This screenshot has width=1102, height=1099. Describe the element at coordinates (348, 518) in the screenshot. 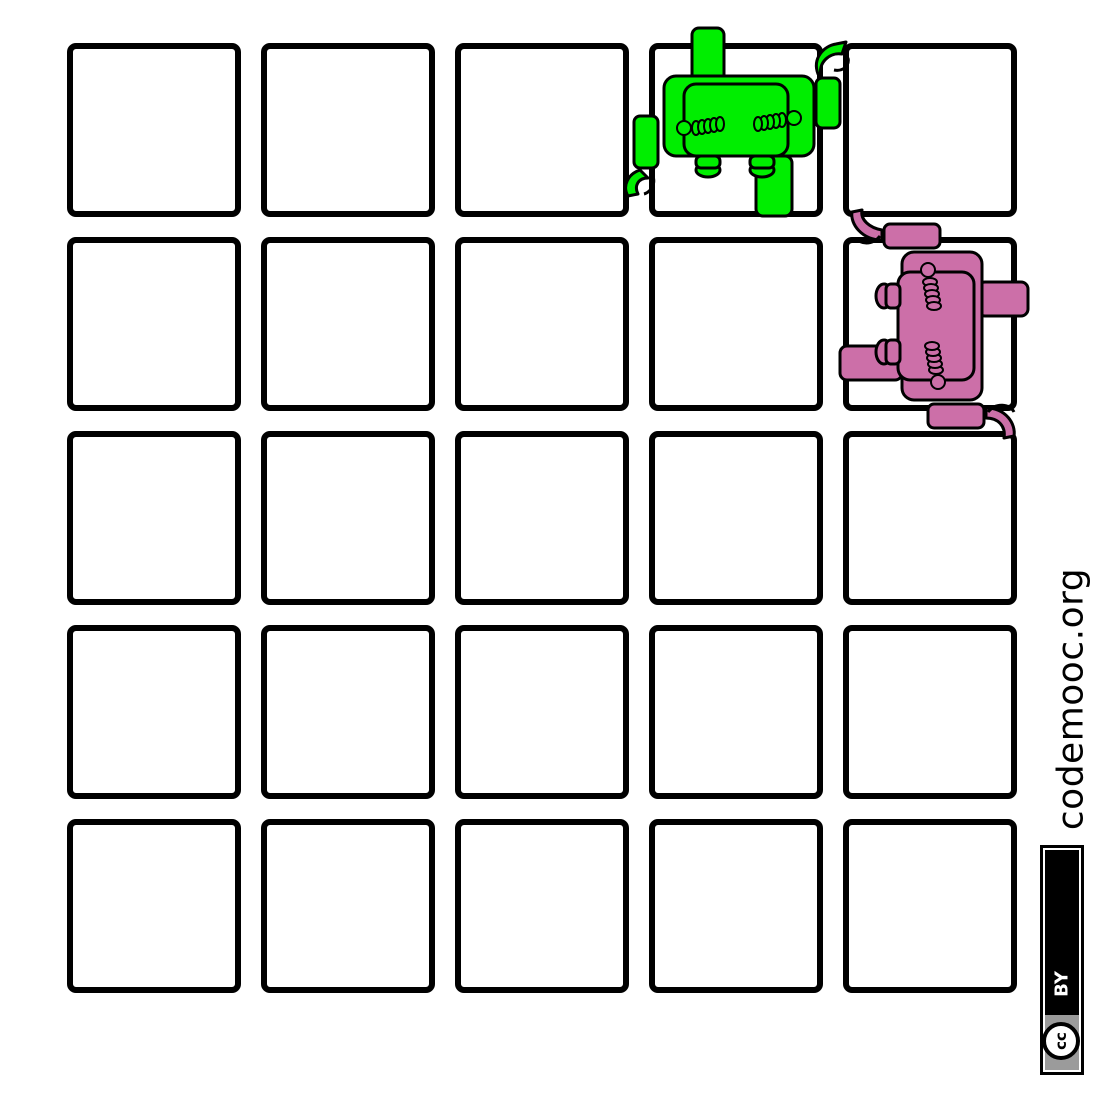

I see `board-cell-r3-c2` at that location.